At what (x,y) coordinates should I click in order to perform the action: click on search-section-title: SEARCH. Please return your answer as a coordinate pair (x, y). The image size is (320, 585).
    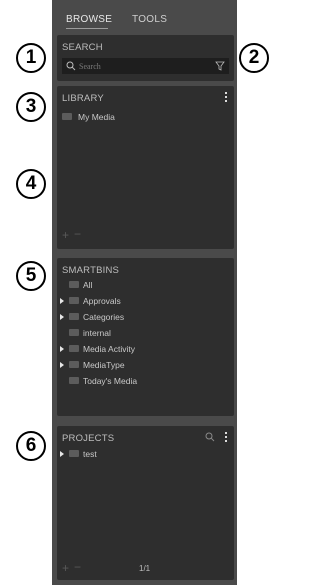
    Looking at the image, I should click on (82, 47).